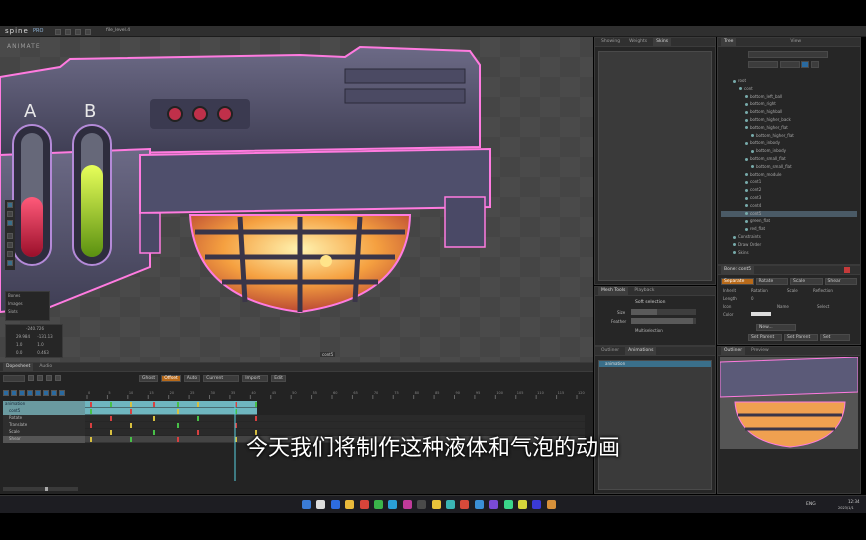 The image size is (866, 540). I want to click on tree-item: bottom_highball, so click(789, 112).